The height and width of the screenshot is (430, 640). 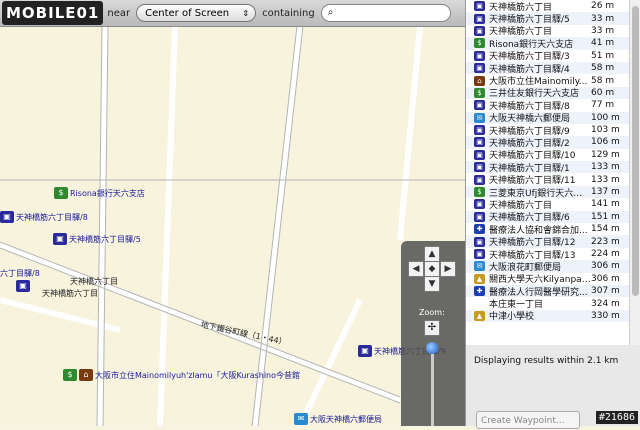 I want to click on map-poi-post: ✉ 大阪天神橋六郵便局, so click(x=338, y=419).